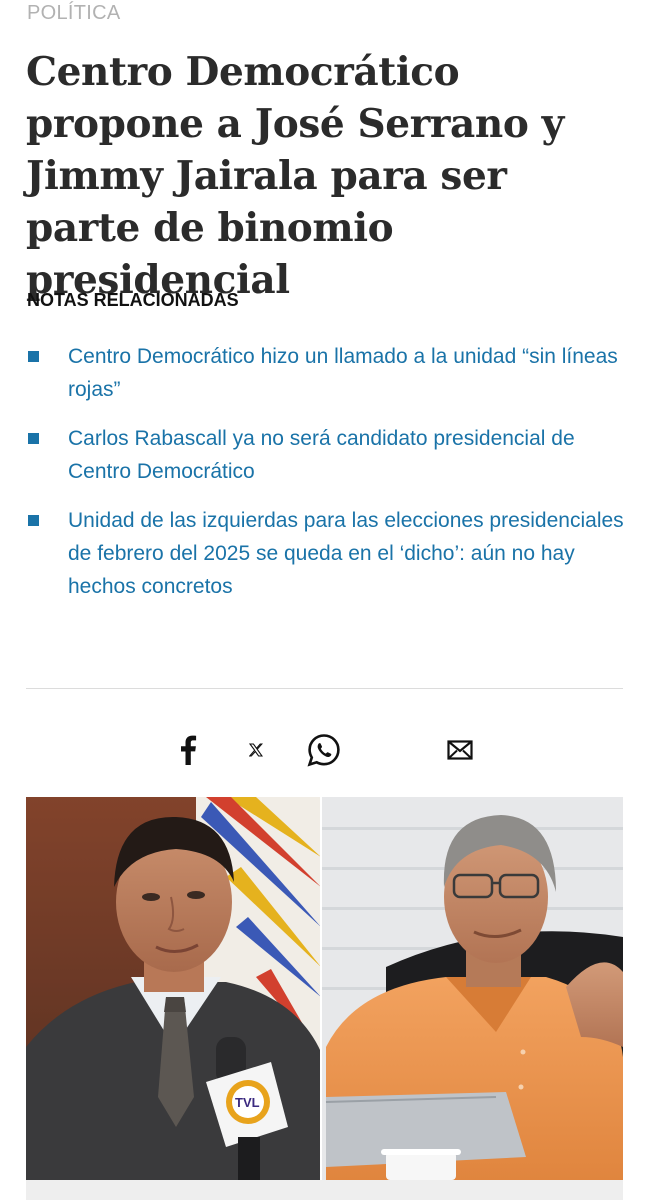 The image size is (649, 1200). I want to click on share-facebook-button, so click(188, 750).